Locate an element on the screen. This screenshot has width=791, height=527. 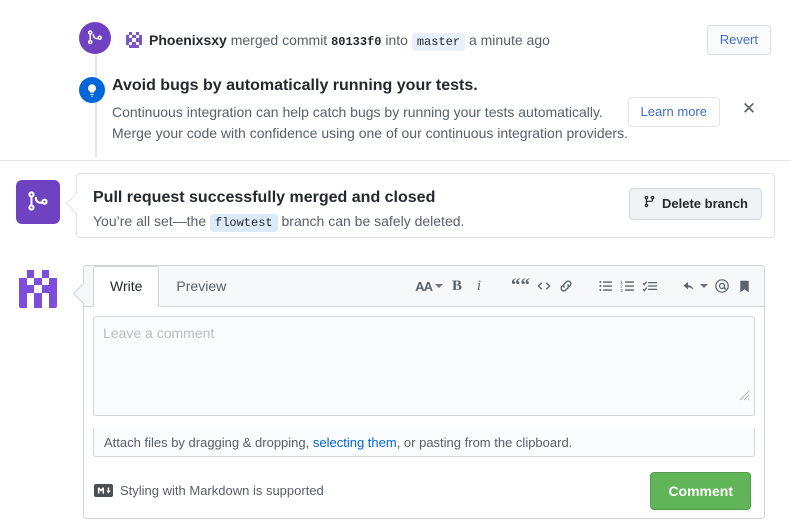
attach-text-after: , or pasting from the clipboard. is located at coordinates (484, 442).